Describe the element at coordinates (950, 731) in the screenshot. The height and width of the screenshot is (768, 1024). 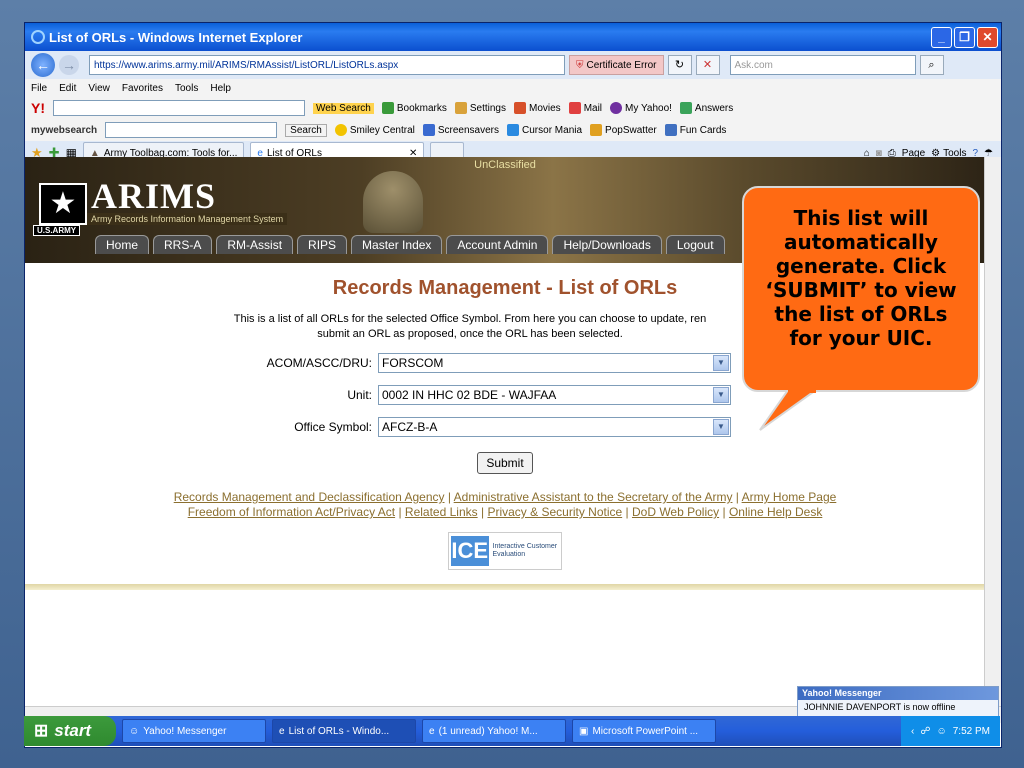
I see `system-tray: ‹ ☍ ☺ 7:52 PM` at that location.